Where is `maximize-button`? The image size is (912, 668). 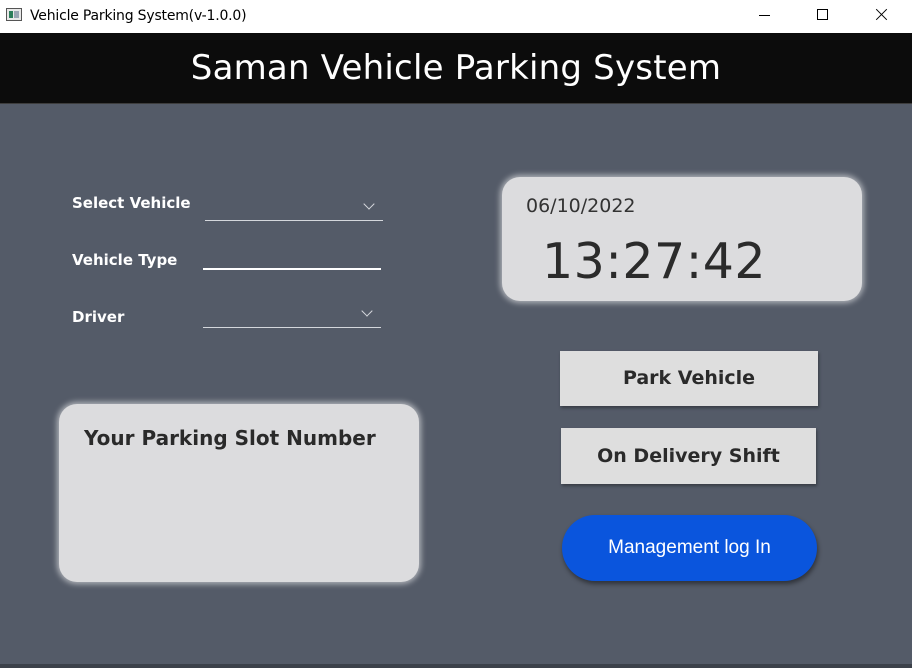 maximize-button is located at coordinates (823, 16).